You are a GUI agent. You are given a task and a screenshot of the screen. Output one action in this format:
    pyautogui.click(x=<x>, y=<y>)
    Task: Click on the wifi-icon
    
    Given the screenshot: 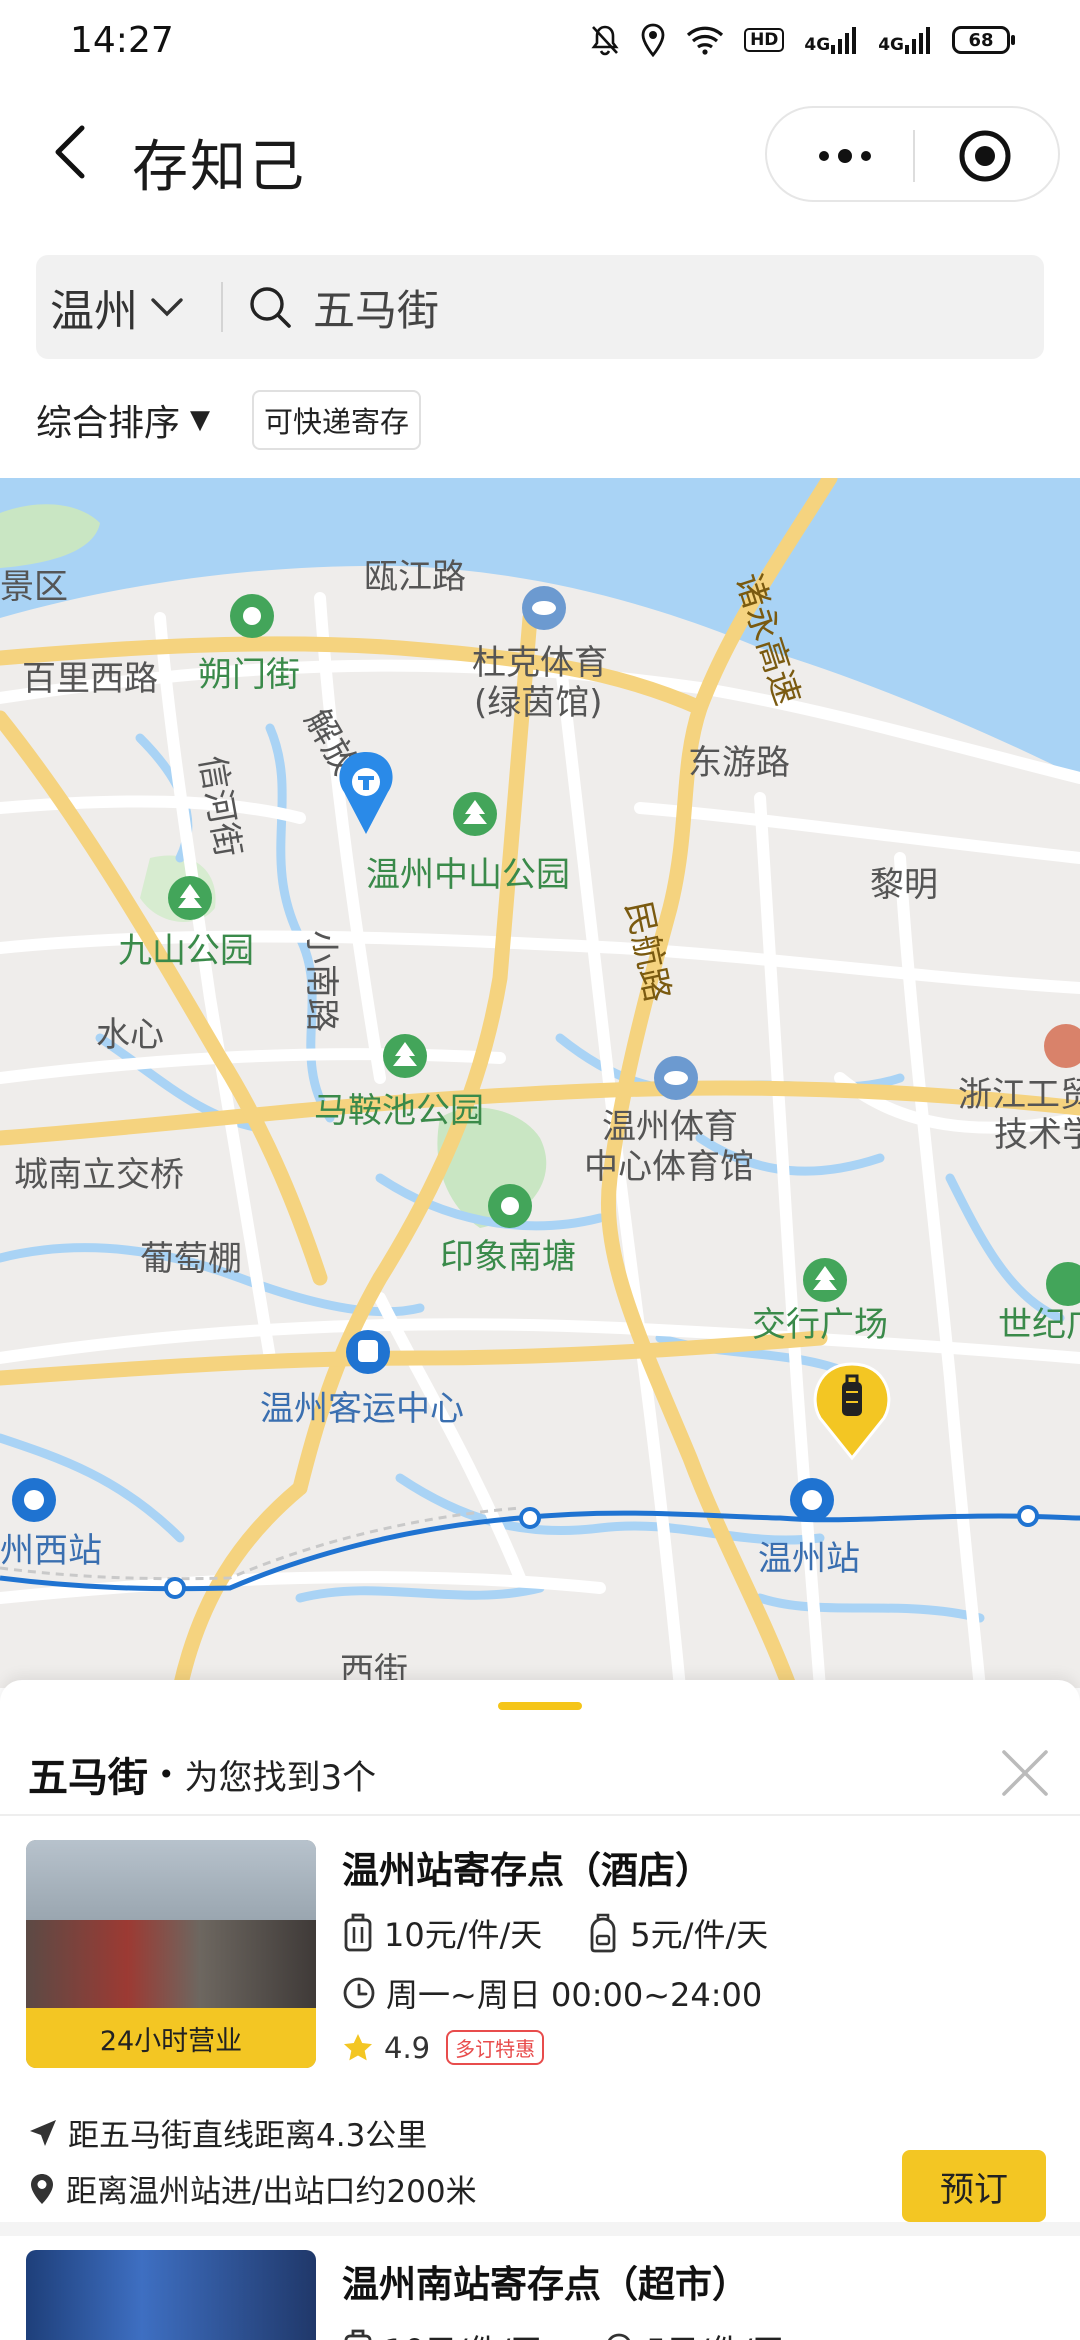 What is the action you would take?
    pyautogui.click(x=705, y=40)
    